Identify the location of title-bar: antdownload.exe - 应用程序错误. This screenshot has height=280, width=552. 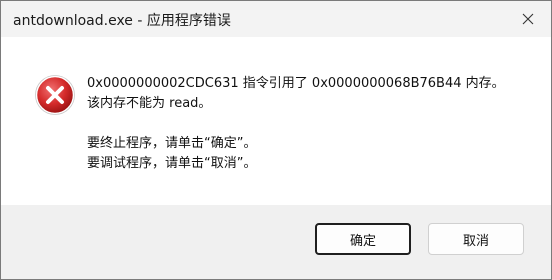
(276, 19).